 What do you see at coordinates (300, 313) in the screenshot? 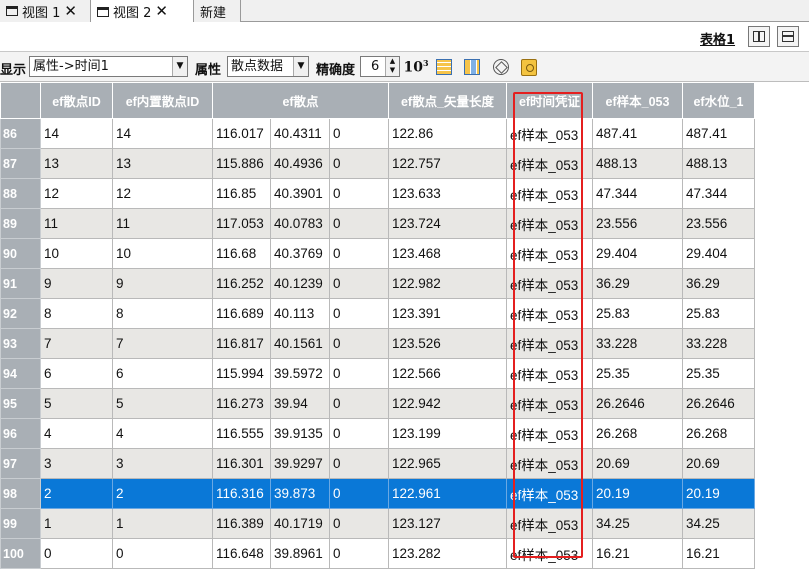
I see `table-cell: 40.113` at bounding box center [300, 313].